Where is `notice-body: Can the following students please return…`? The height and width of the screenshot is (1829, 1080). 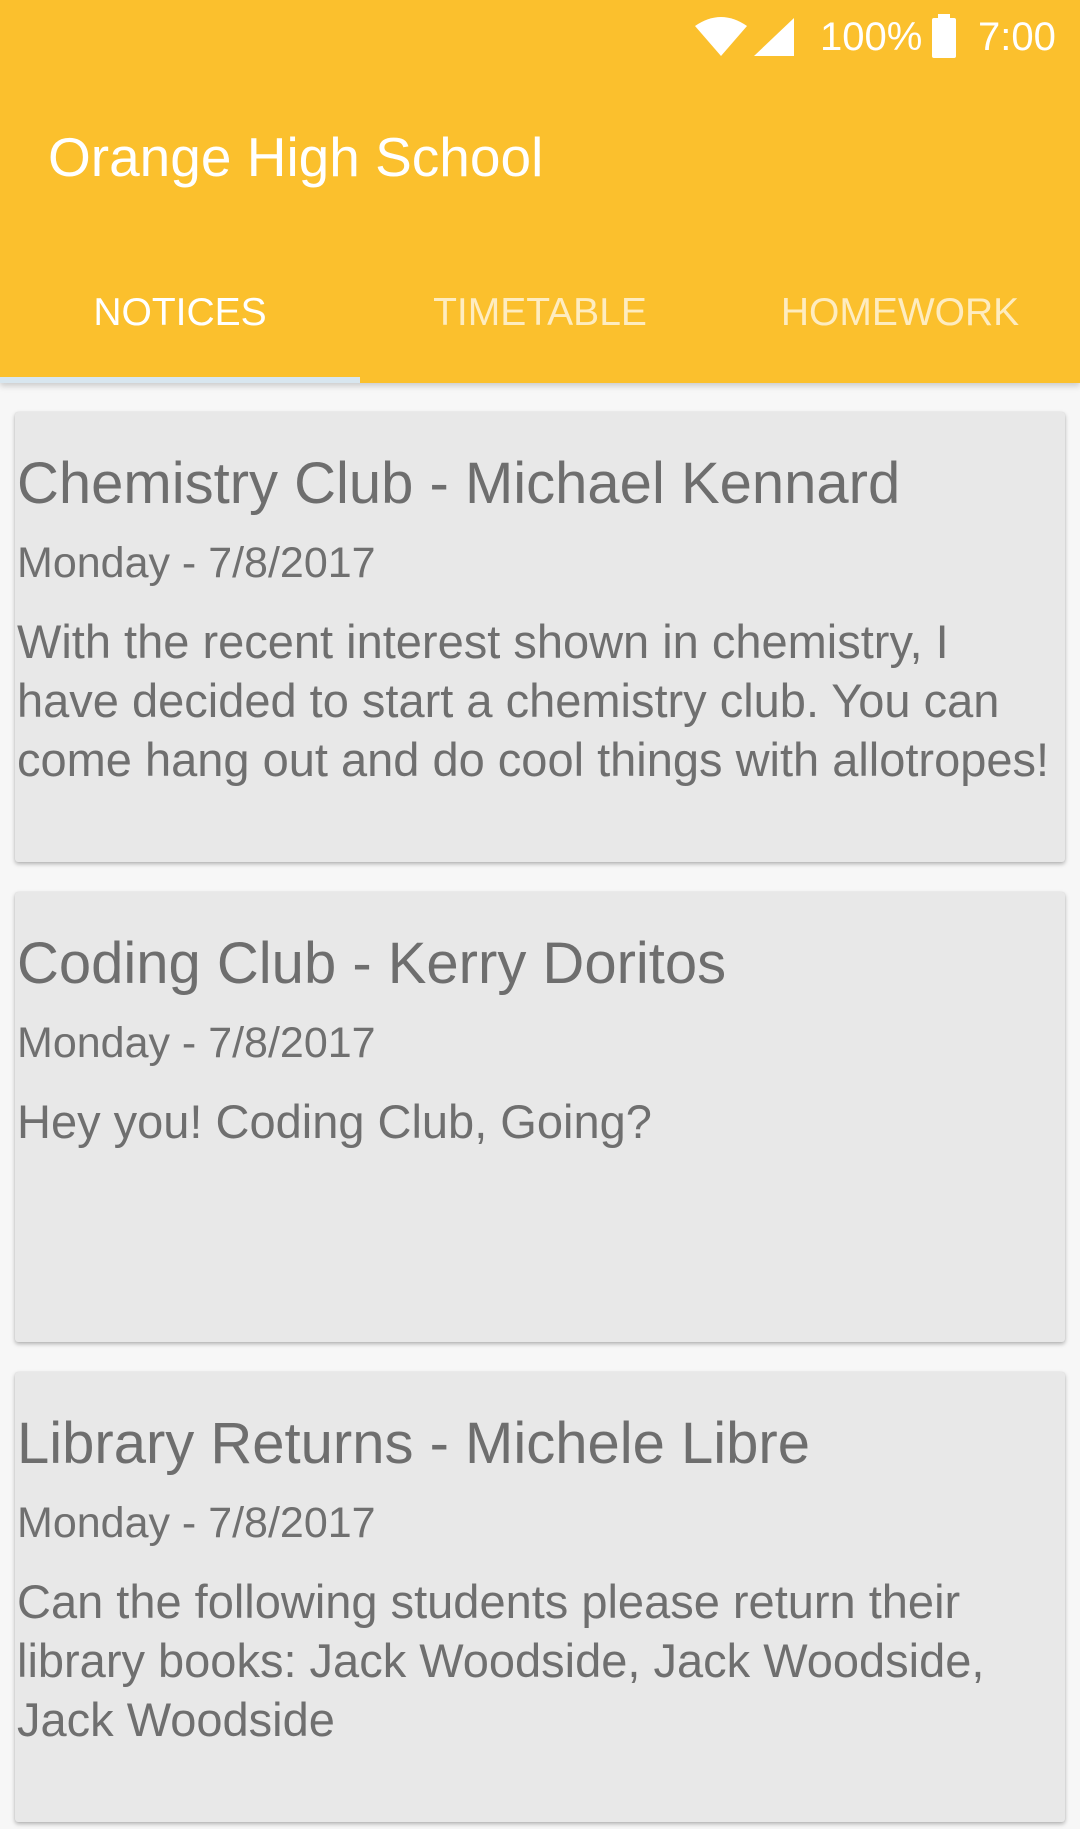 notice-body: Can the following students please return… is located at coordinates (501, 1660).